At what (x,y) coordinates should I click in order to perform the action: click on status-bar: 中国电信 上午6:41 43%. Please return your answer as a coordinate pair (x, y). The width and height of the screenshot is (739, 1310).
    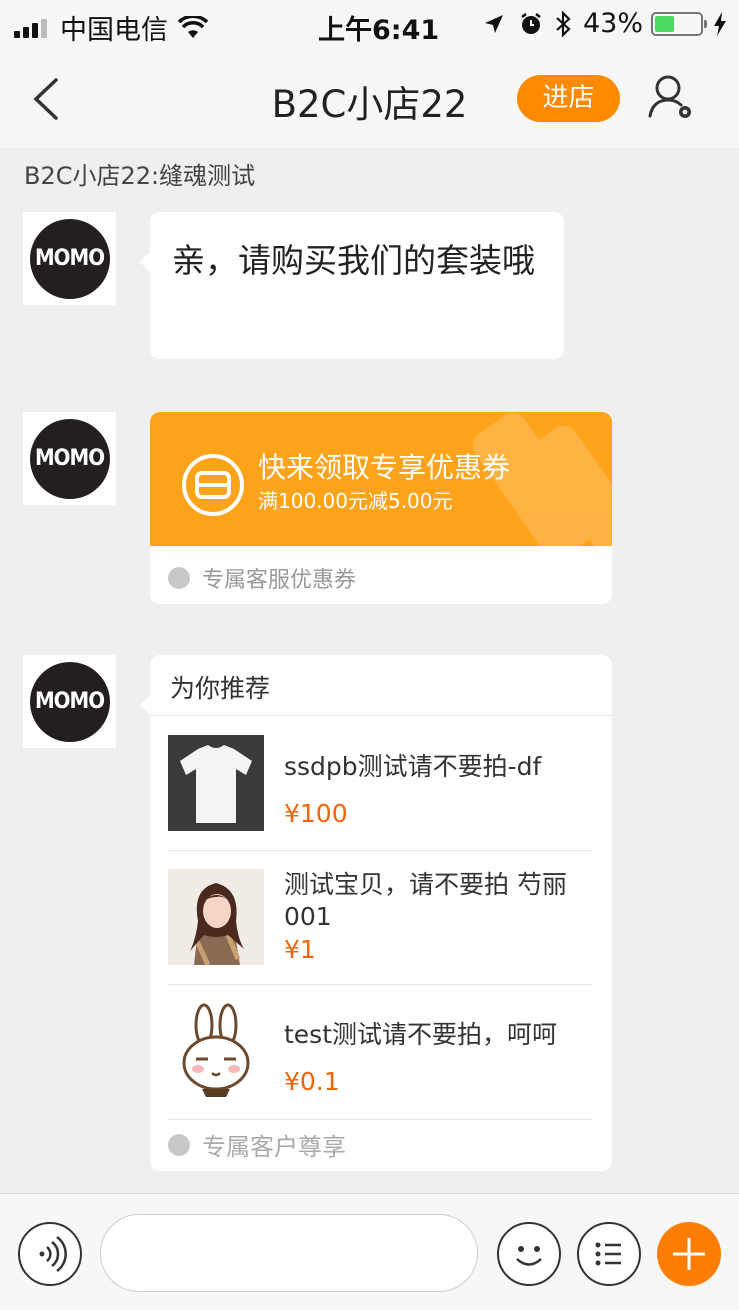
    Looking at the image, I should click on (369, 24).